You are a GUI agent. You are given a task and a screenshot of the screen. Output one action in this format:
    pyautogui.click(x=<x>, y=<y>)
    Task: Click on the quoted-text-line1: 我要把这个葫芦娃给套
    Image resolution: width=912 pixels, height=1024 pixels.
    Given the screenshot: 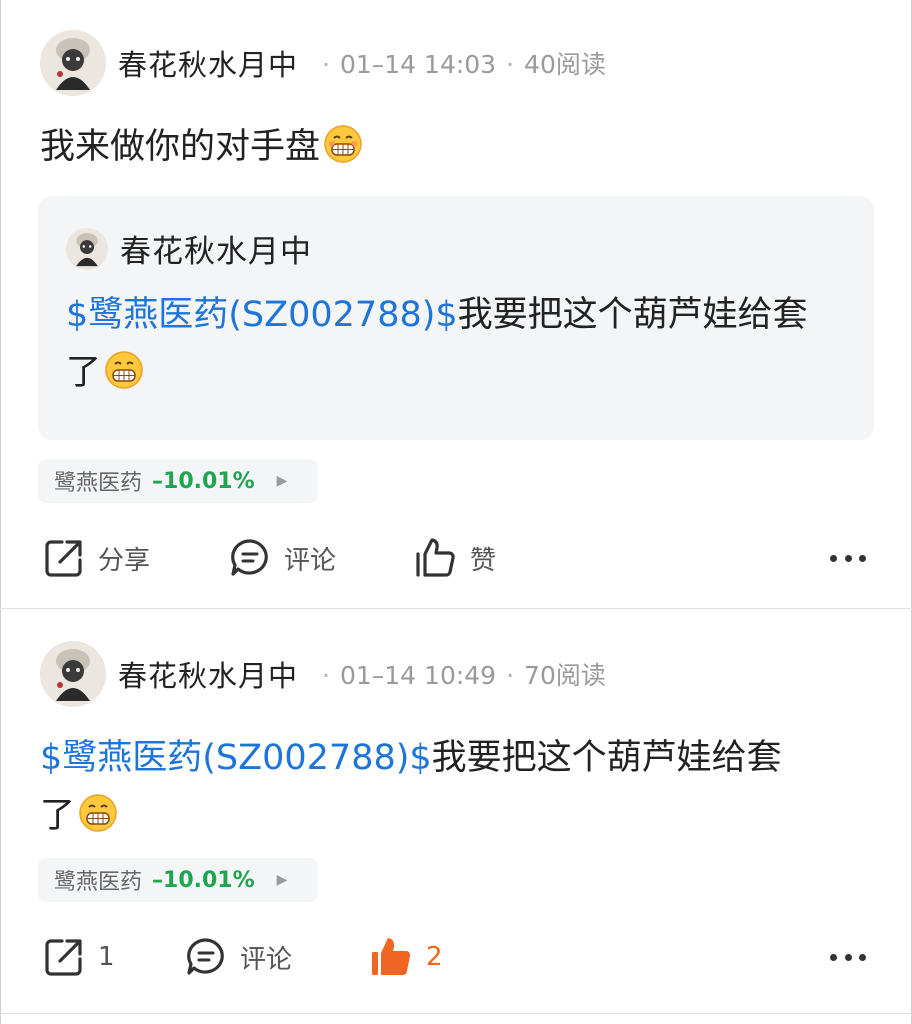 What is the action you would take?
    pyautogui.click(x=632, y=315)
    